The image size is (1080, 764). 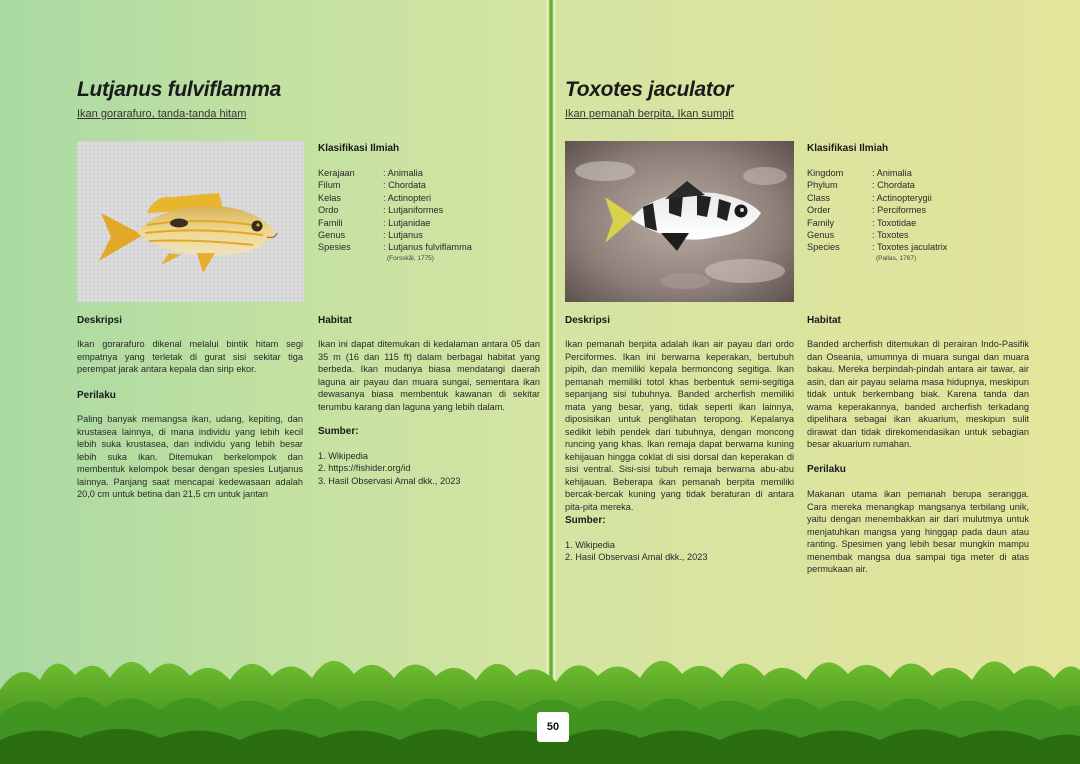 What do you see at coordinates (179, 89) in the screenshot?
I see `species-title: Lutjanus fulviflamma` at bounding box center [179, 89].